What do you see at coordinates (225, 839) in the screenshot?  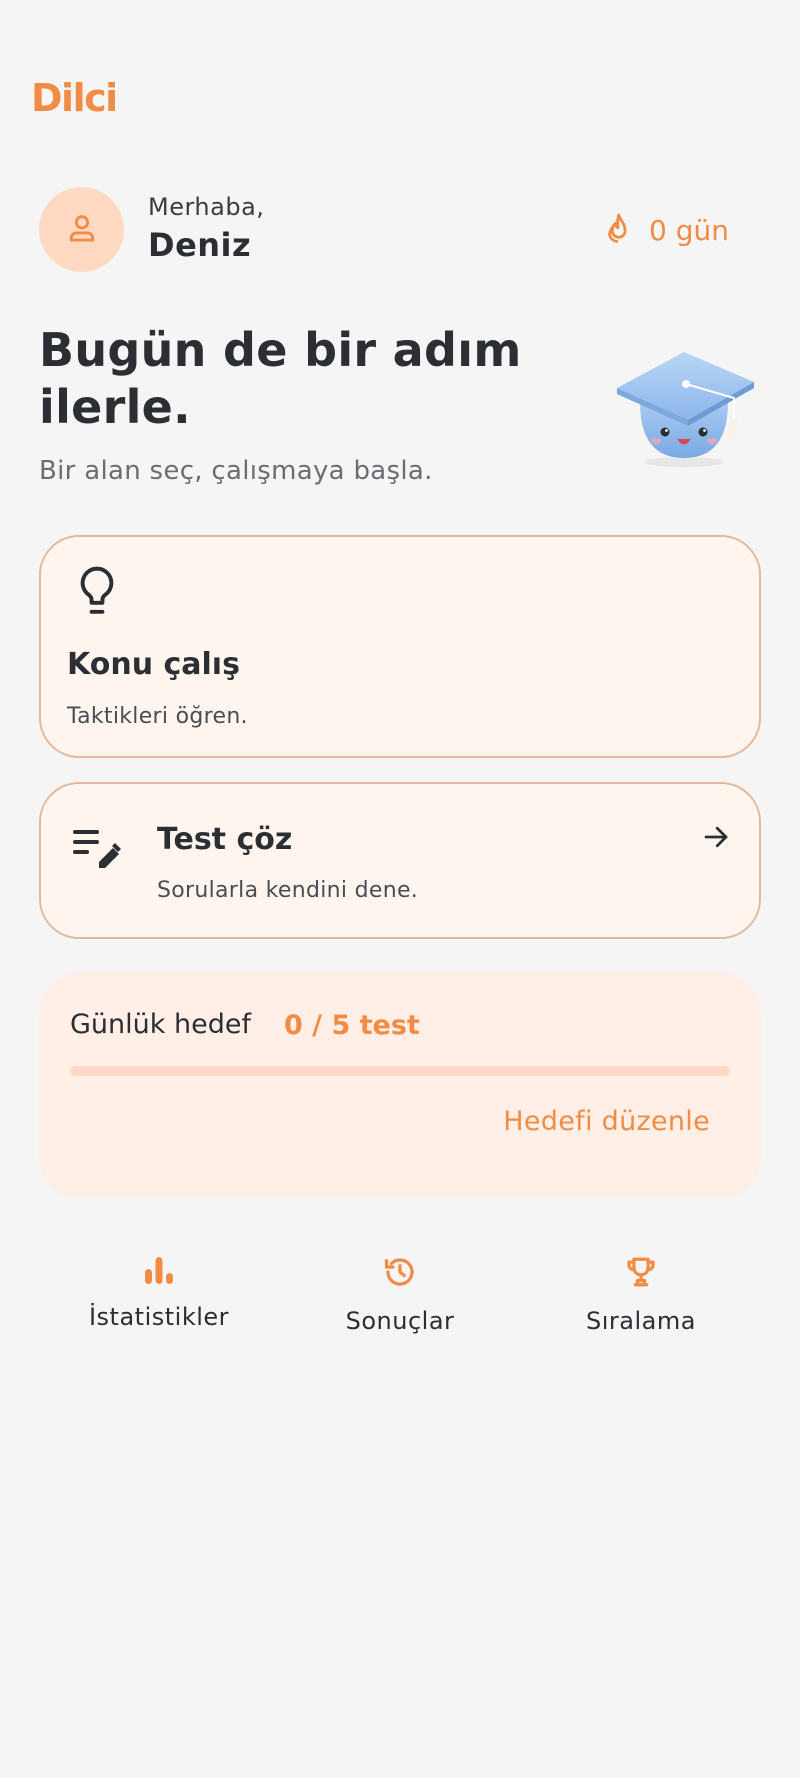 I see `test-card-title: Test çöz` at bounding box center [225, 839].